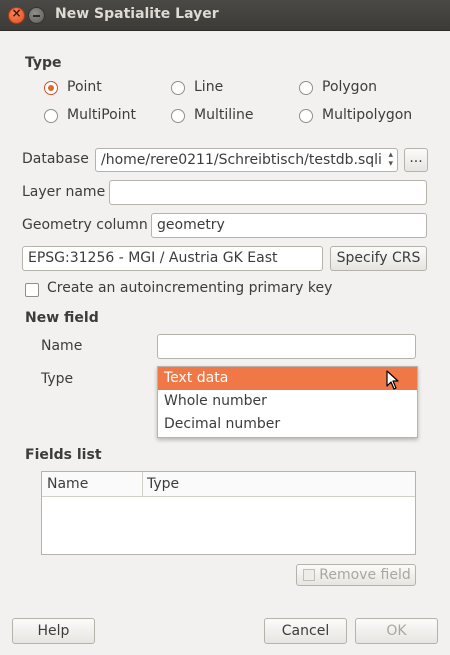  I want to click on combo-arrows-icon: ▴ ▾, so click(390, 159).